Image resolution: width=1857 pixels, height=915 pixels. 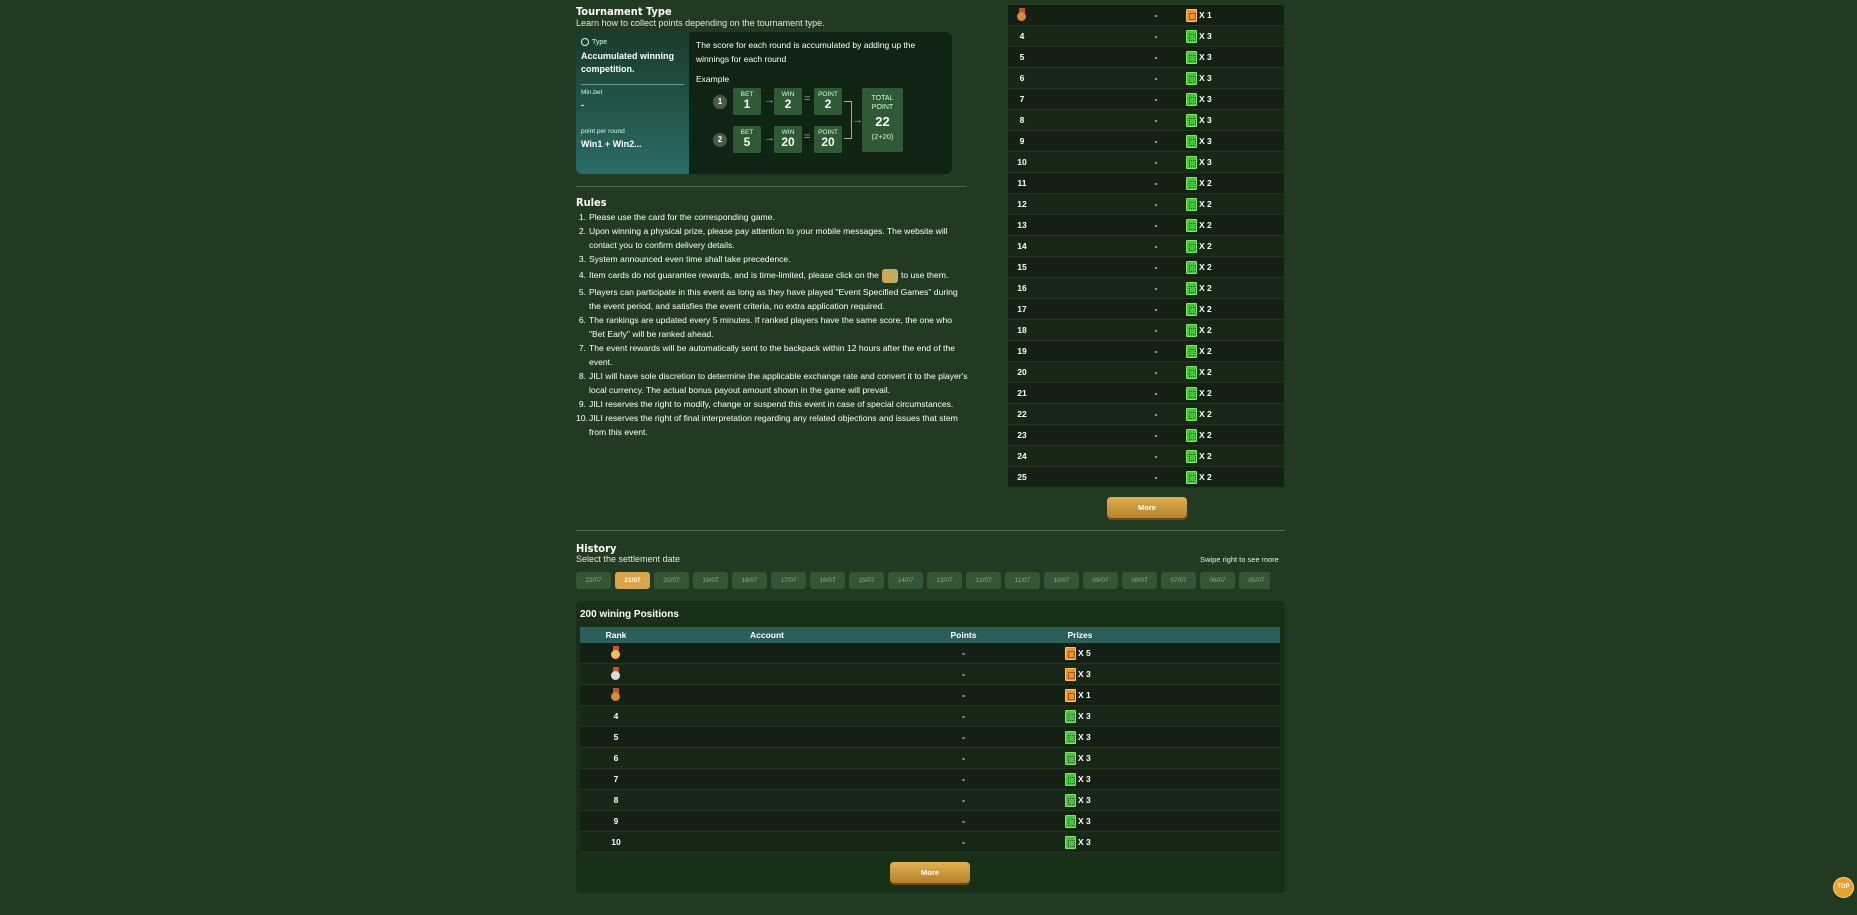 What do you see at coordinates (616, 695) in the screenshot?
I see `rank-cell` at bounding box center [616, 695].